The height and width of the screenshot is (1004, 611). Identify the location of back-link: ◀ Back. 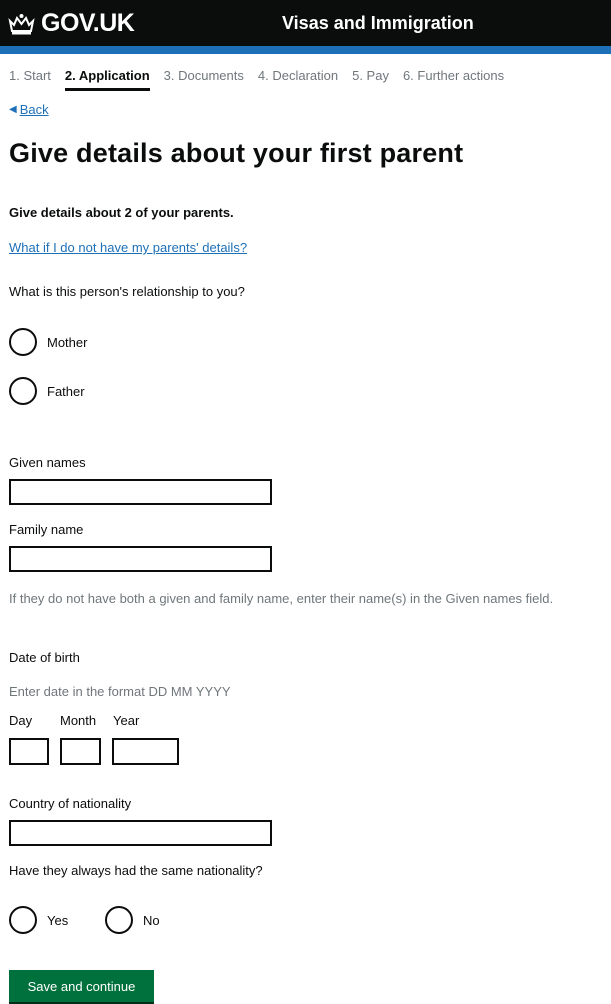
(29, 109).